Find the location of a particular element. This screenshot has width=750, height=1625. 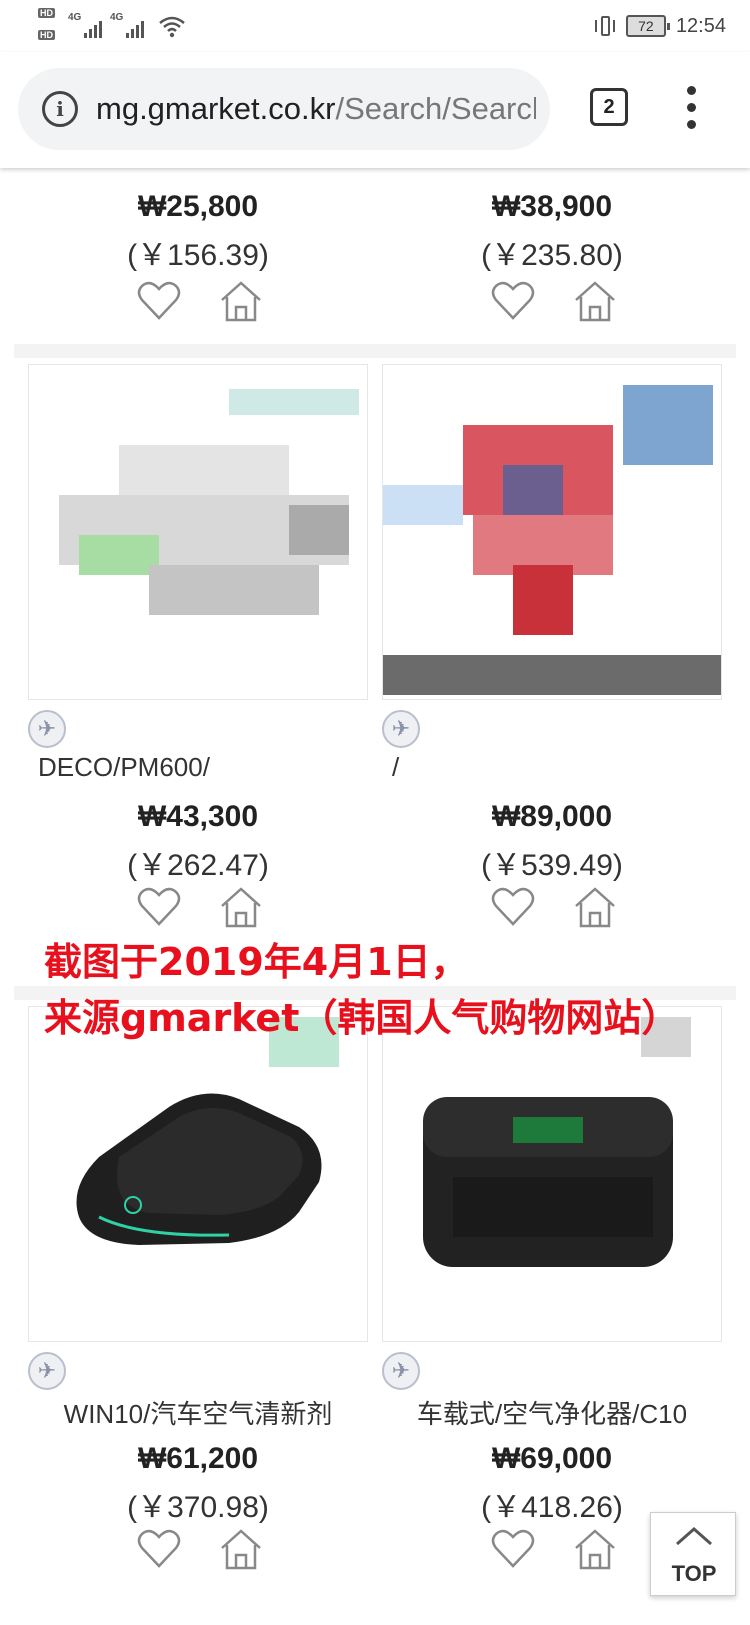

product-price-cny: (￥156.39) is located at coordinates (198, 255).